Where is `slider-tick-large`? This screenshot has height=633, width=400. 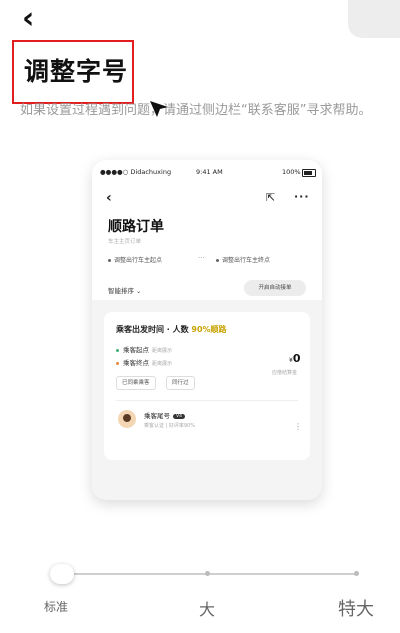
slider-tick-large is located at coordinates (207, 573).